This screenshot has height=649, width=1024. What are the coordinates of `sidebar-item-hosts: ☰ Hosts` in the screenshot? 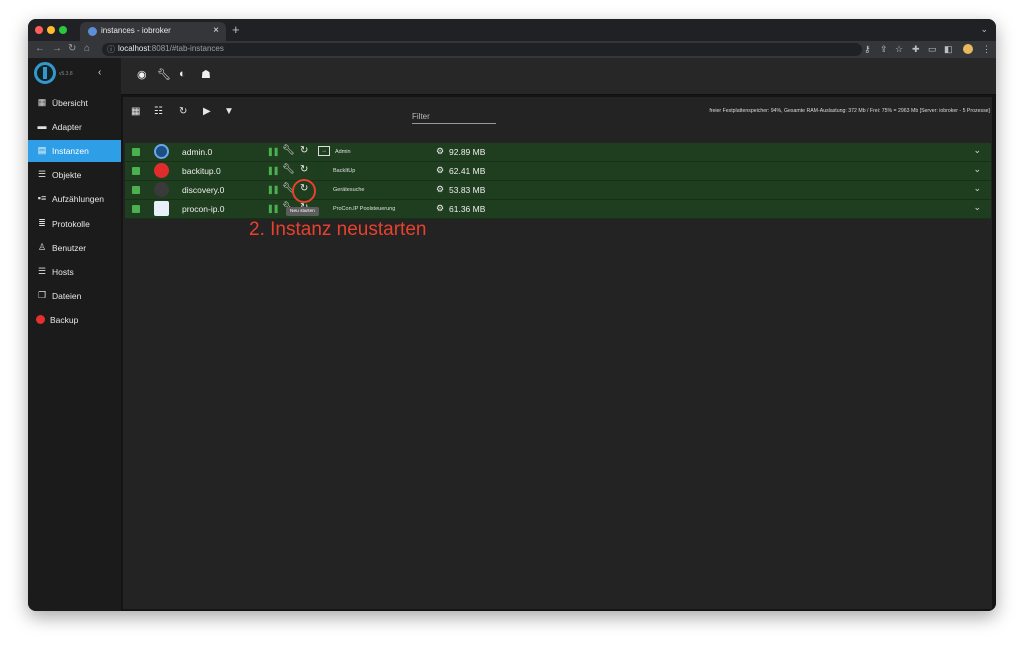 It's located at (74, 272).